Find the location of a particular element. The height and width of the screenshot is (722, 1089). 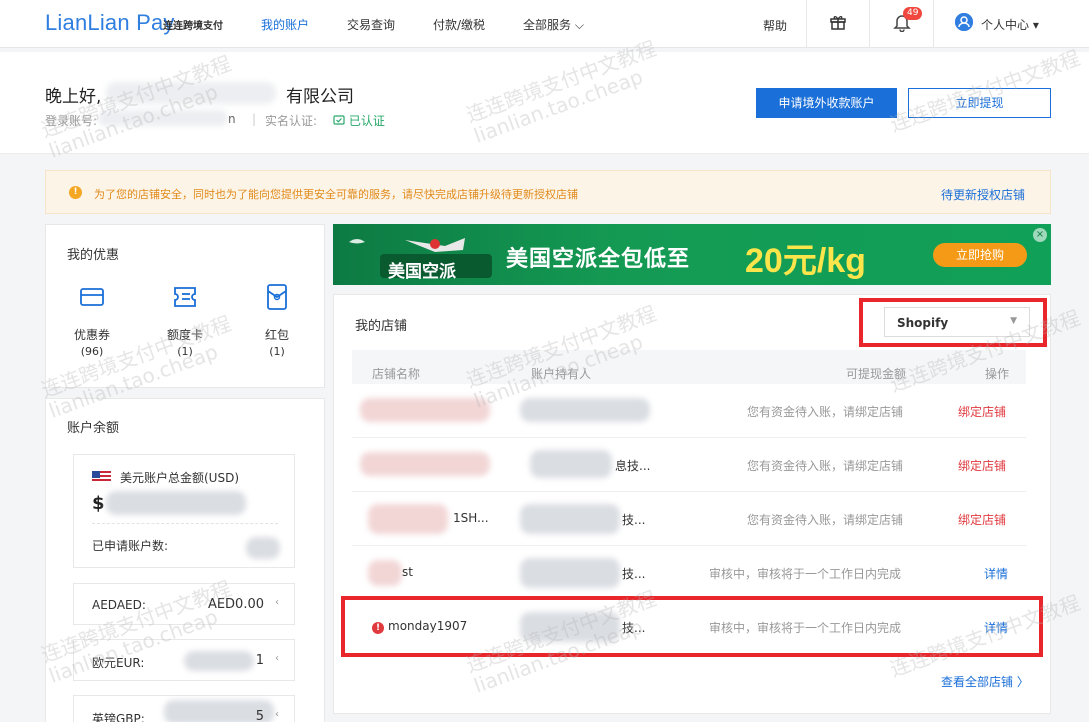

col-withdrawable: 可提现金额 is located at coordinates (876, 374).